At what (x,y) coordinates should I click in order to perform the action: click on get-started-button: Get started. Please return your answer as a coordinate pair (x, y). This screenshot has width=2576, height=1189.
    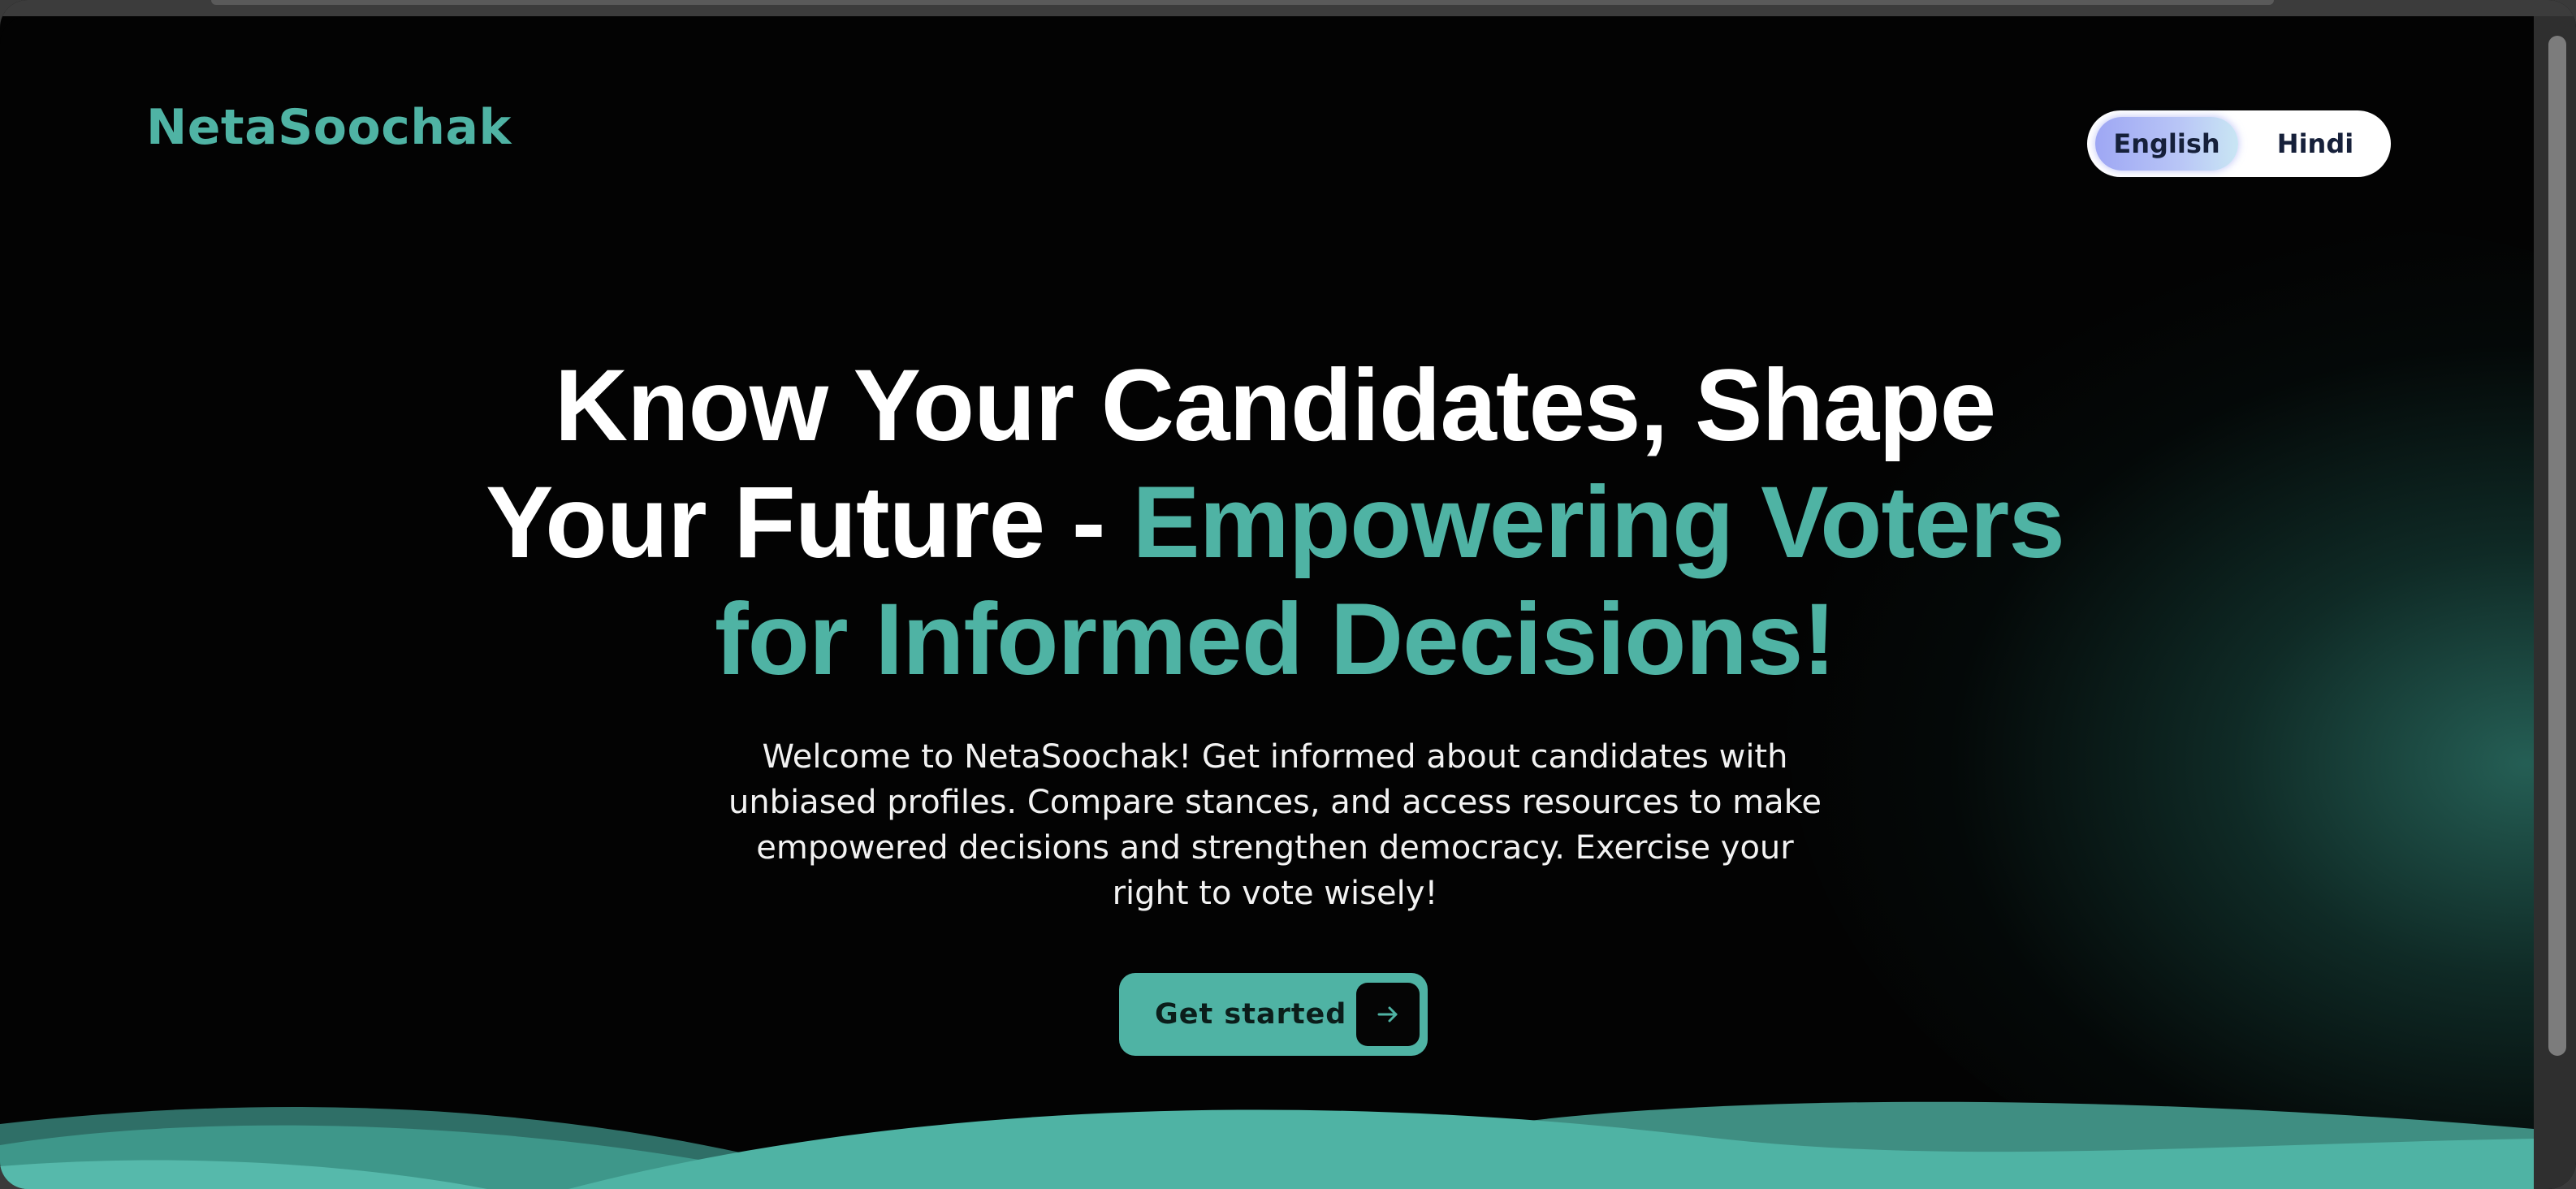
    Looking at the image, I should click on (1274, 1014).